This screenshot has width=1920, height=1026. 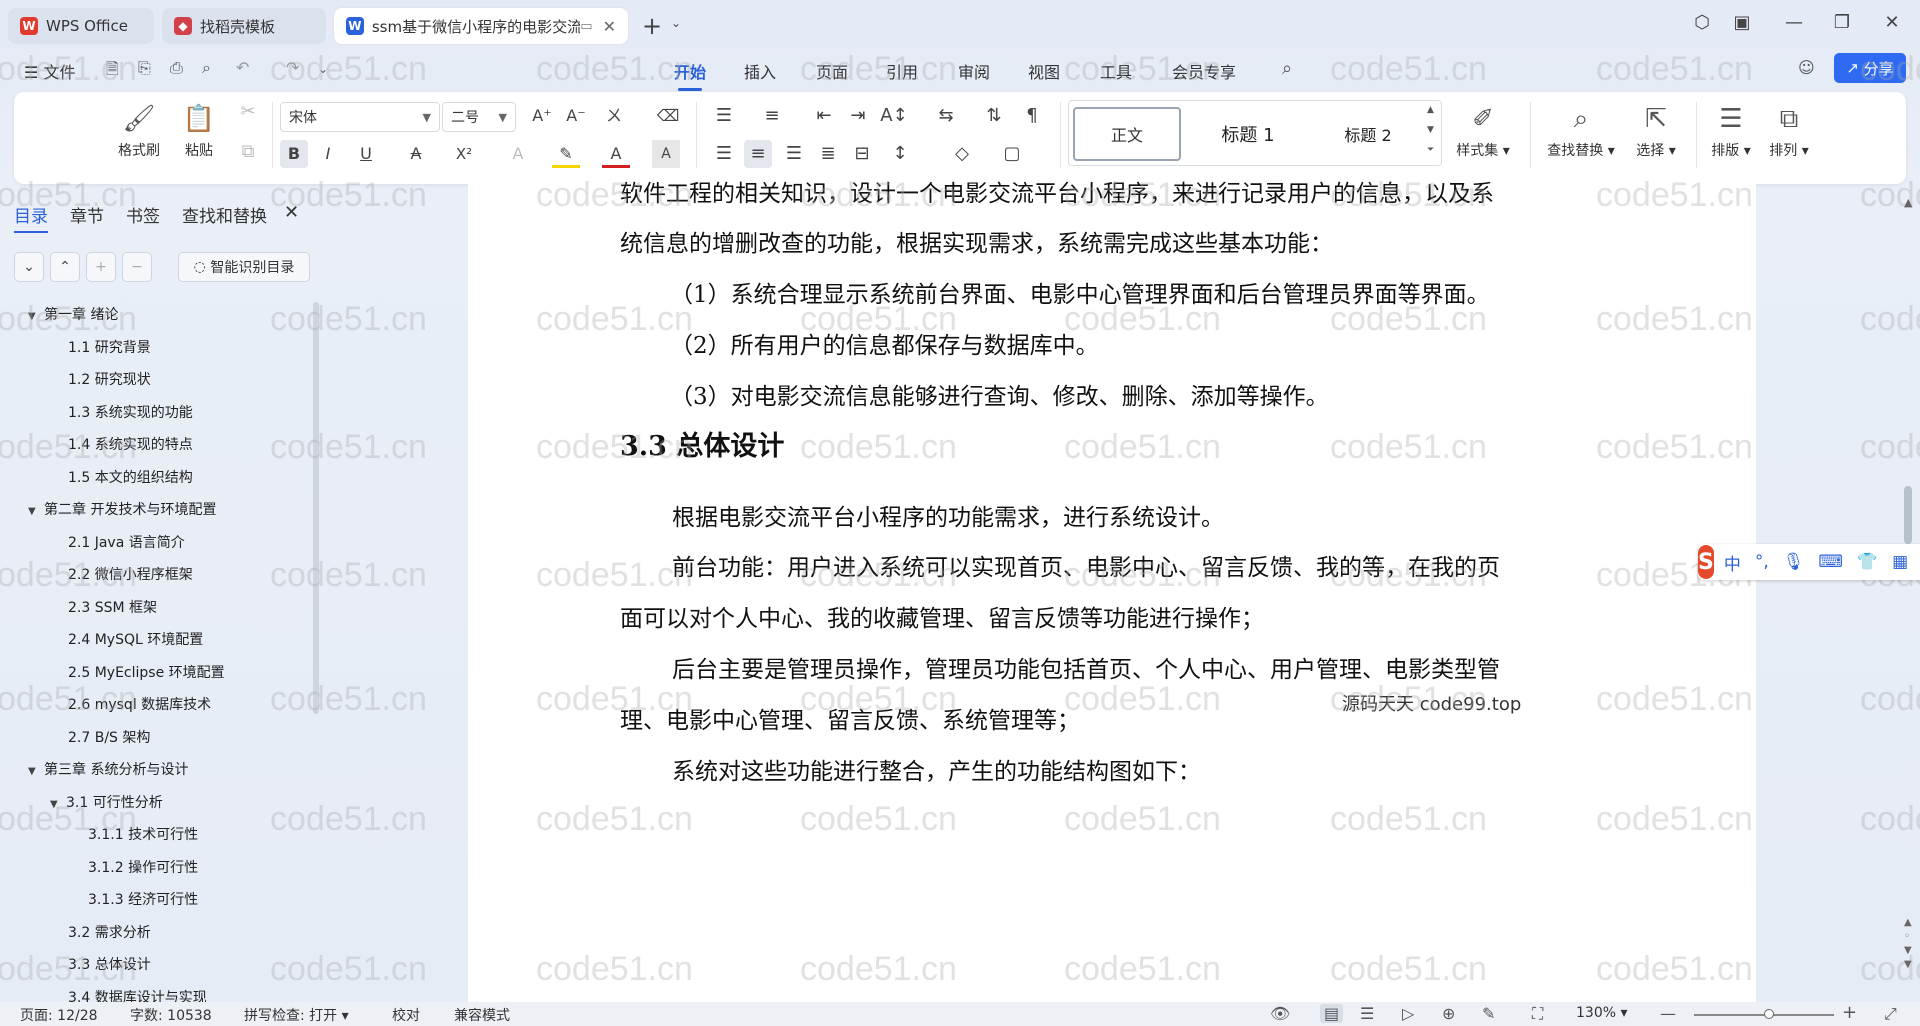 What do you see at coordinates (109, 379) in the screenshot?
I see `toc-item: 1.2 研究现状` at bounding box center [109, 379].